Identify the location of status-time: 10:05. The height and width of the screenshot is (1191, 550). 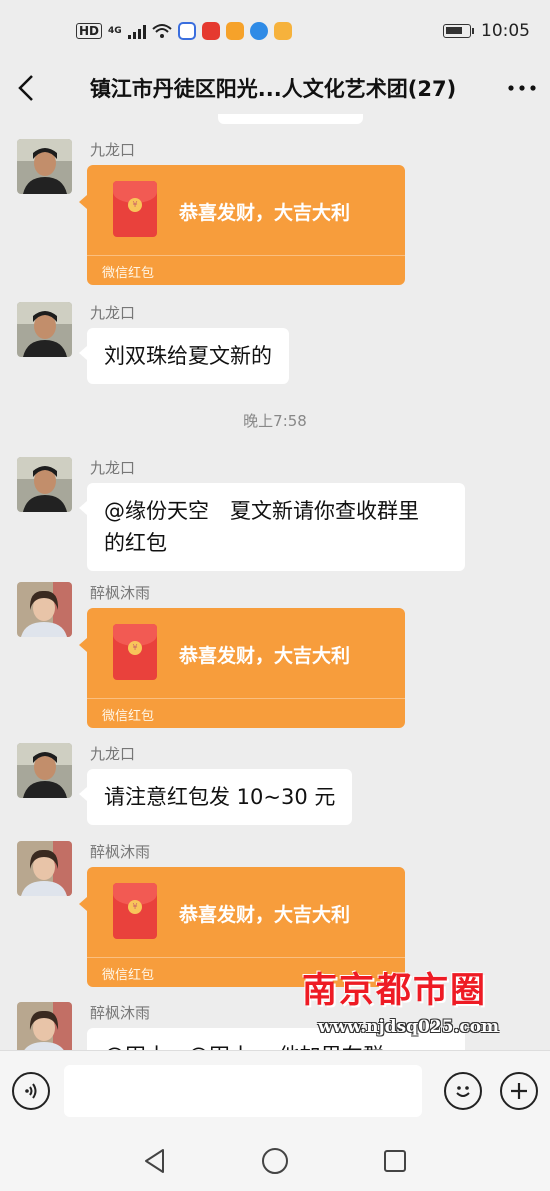
(505, 31).